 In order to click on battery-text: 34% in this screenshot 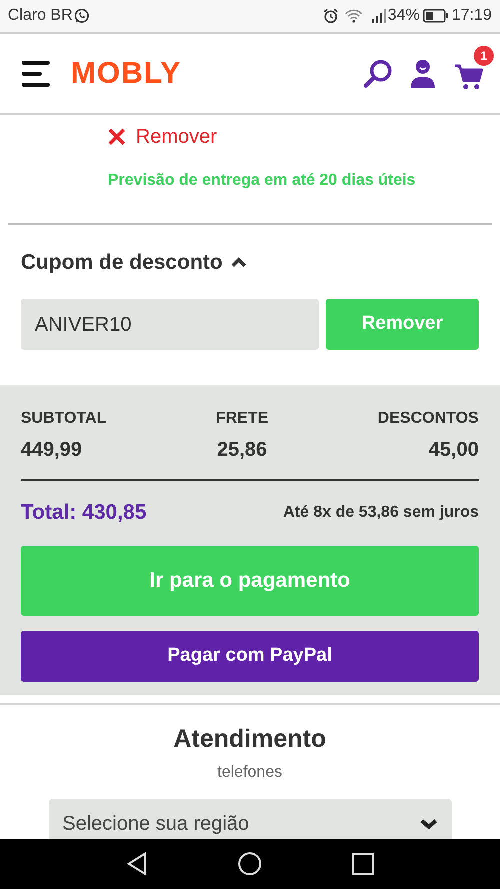, I will do `click(404, 16)`.